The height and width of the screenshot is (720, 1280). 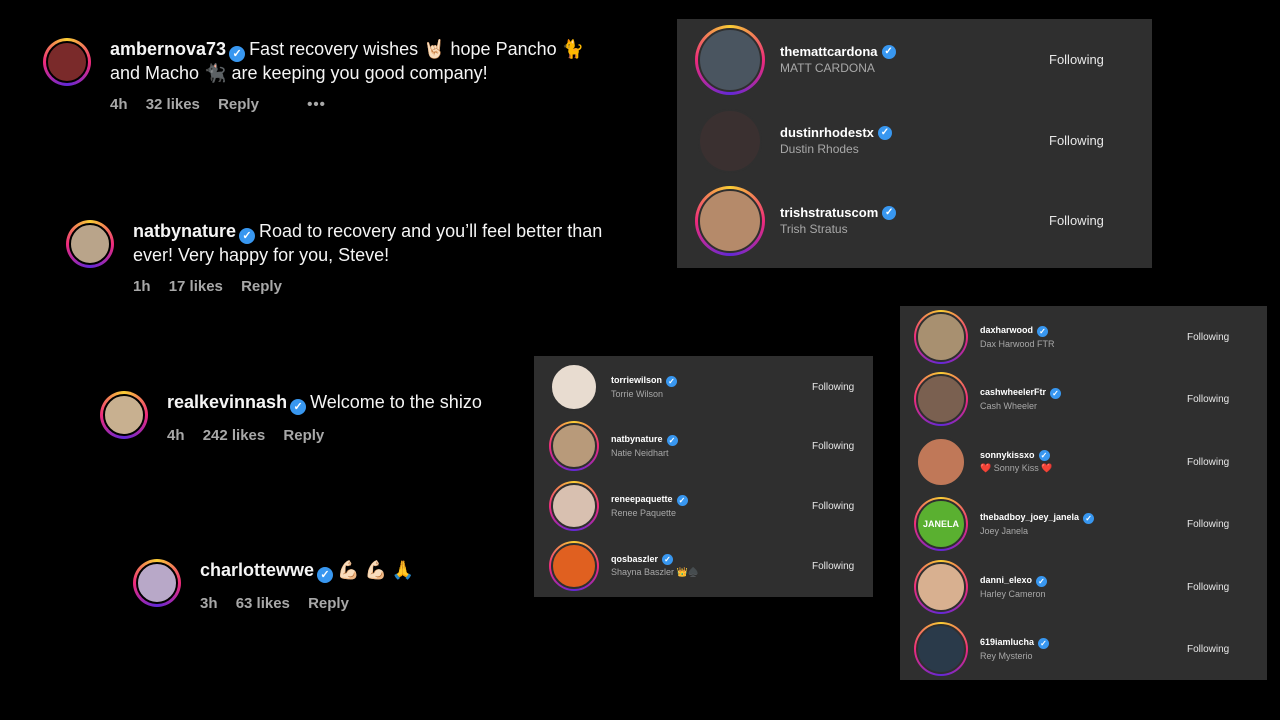 What do you see at coordinates (1013, 392) in the screenshot?
I see `row-username: cashwheelerFtr` at bounding box center [1013, 392].